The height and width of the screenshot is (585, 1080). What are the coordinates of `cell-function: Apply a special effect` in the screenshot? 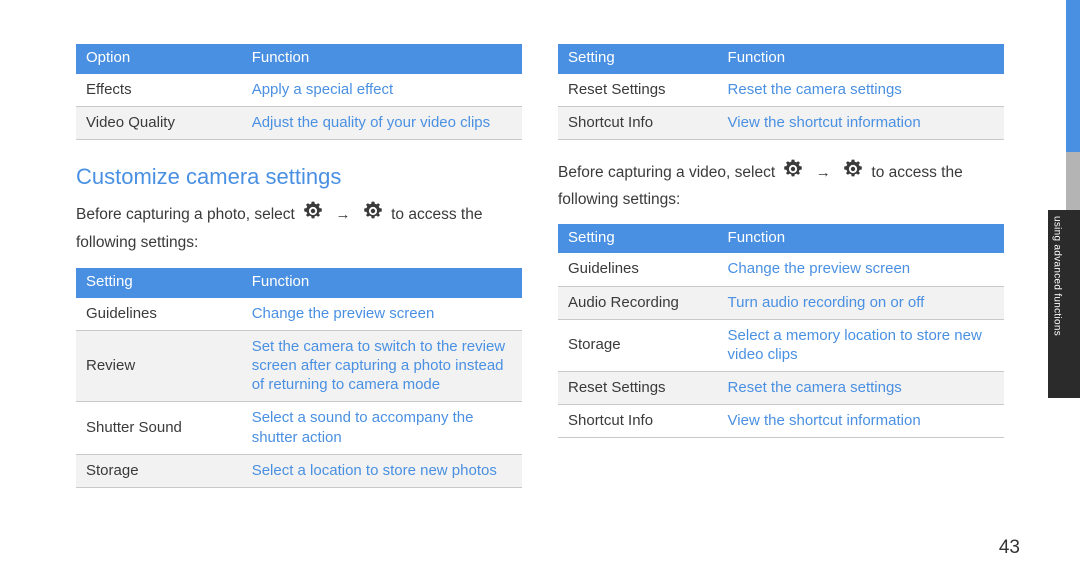 It's located at (381, 90).